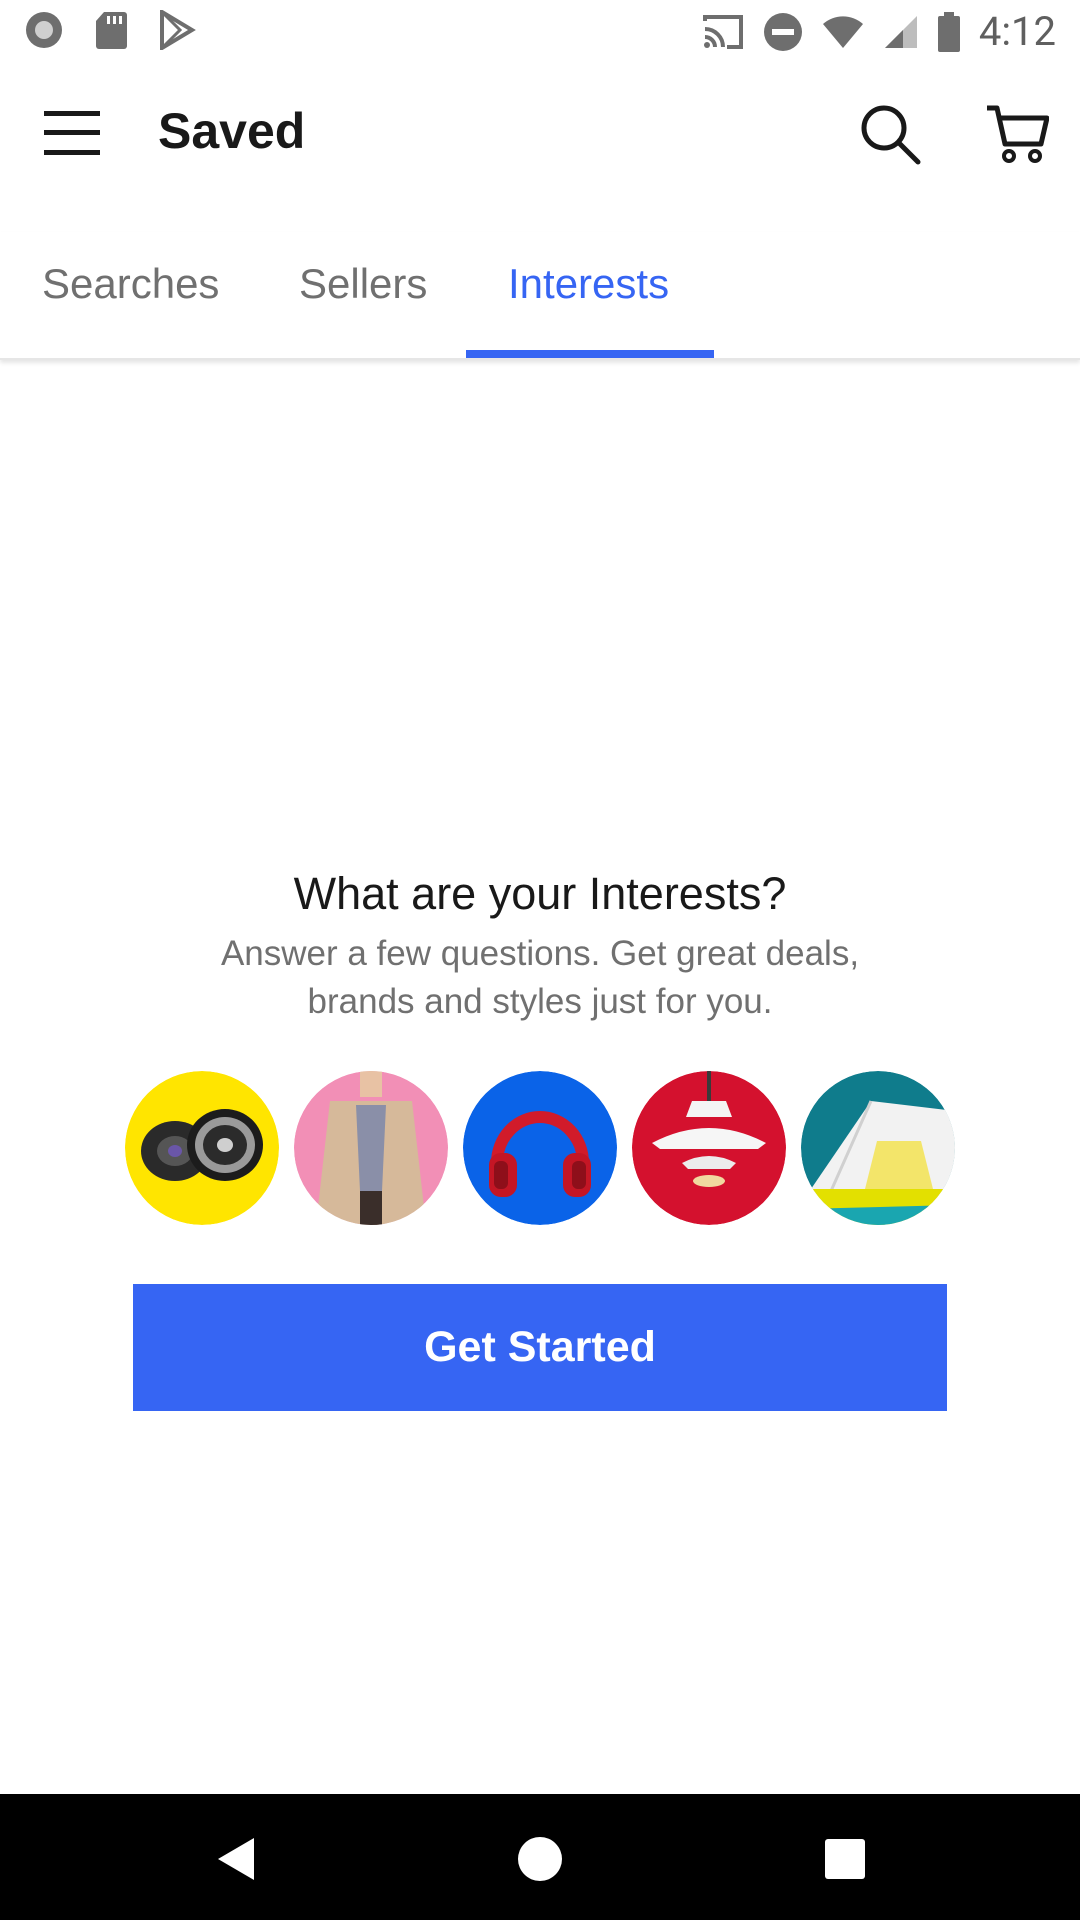 The width and height of the screenshot is (1080, 1920). What do you see at coordinates (540, 1347) in the screenshot?
I see `get-started-button: Get Started` at bounding box center [540, 1347].